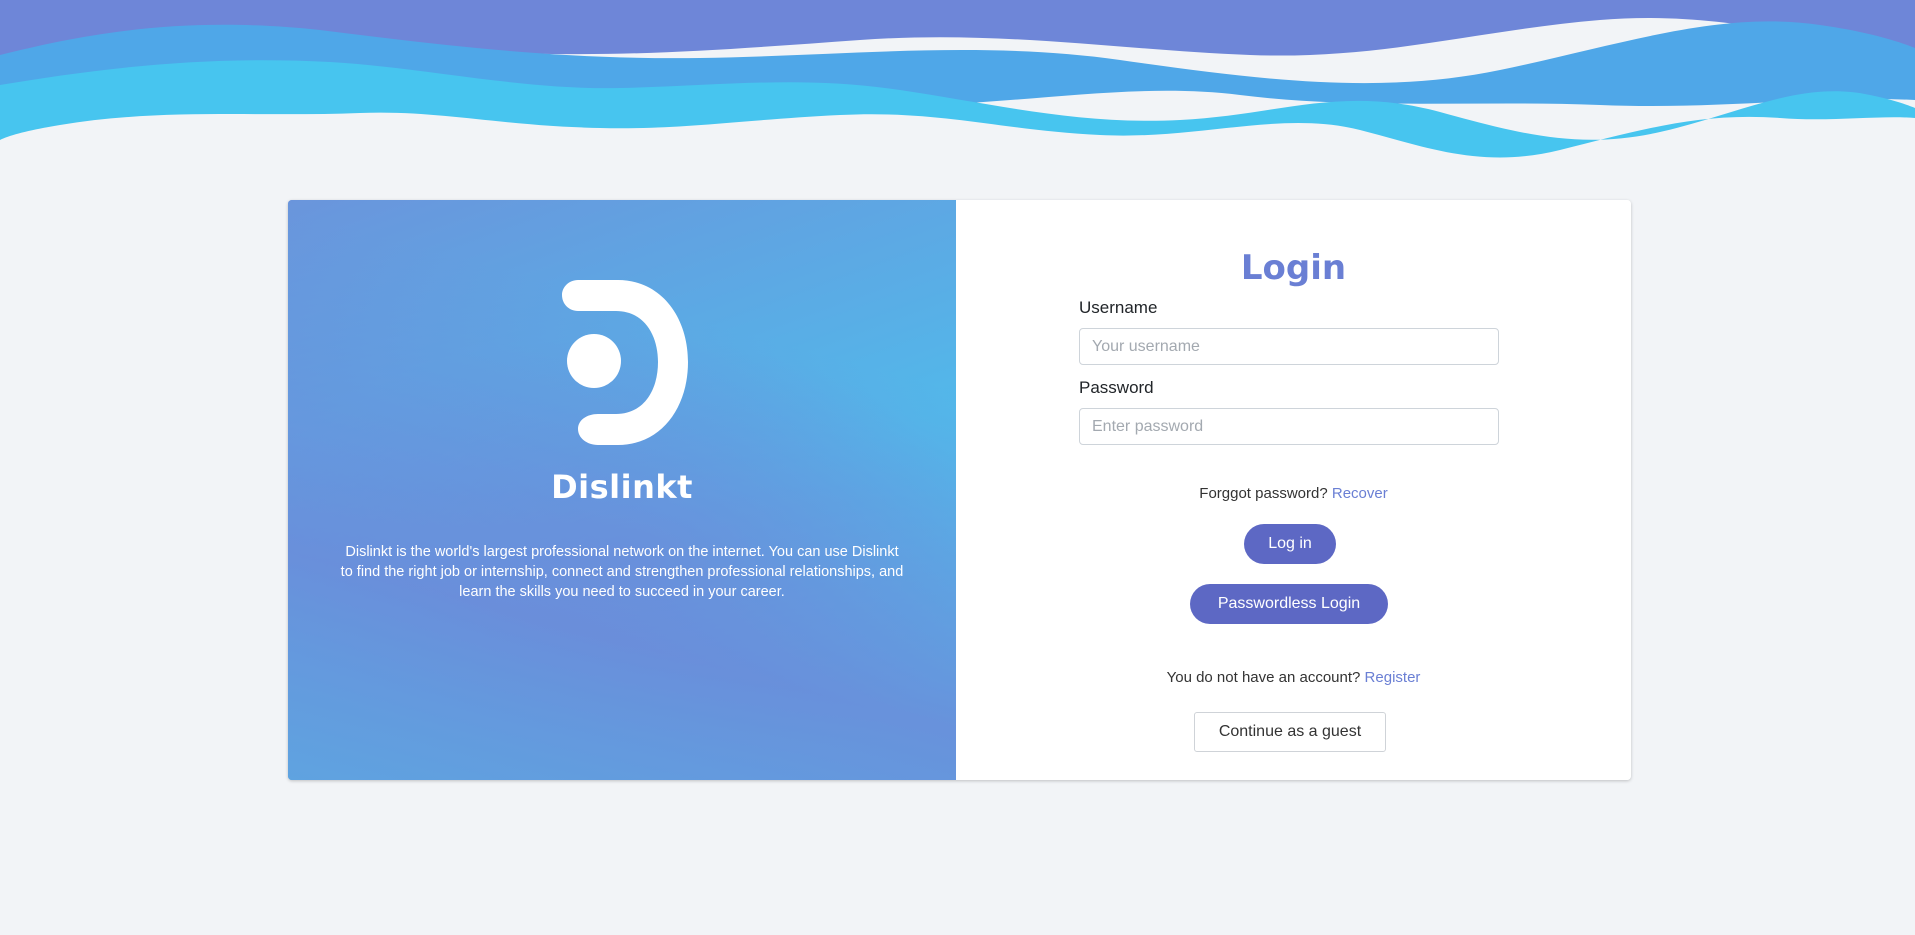  What do you see at coordinates (1393, 677) in the screenshot?
I see `register-link: Register` at bounding box center [1393, 677].